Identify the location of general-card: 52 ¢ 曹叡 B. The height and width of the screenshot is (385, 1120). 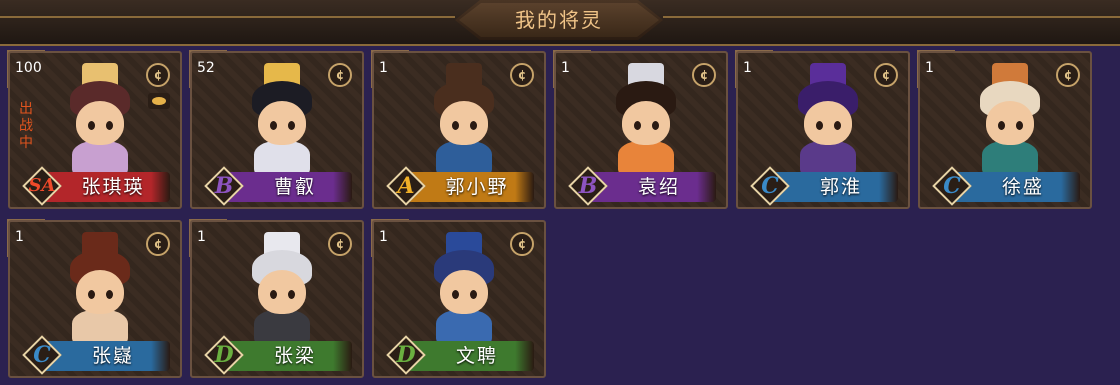
(276, 129).